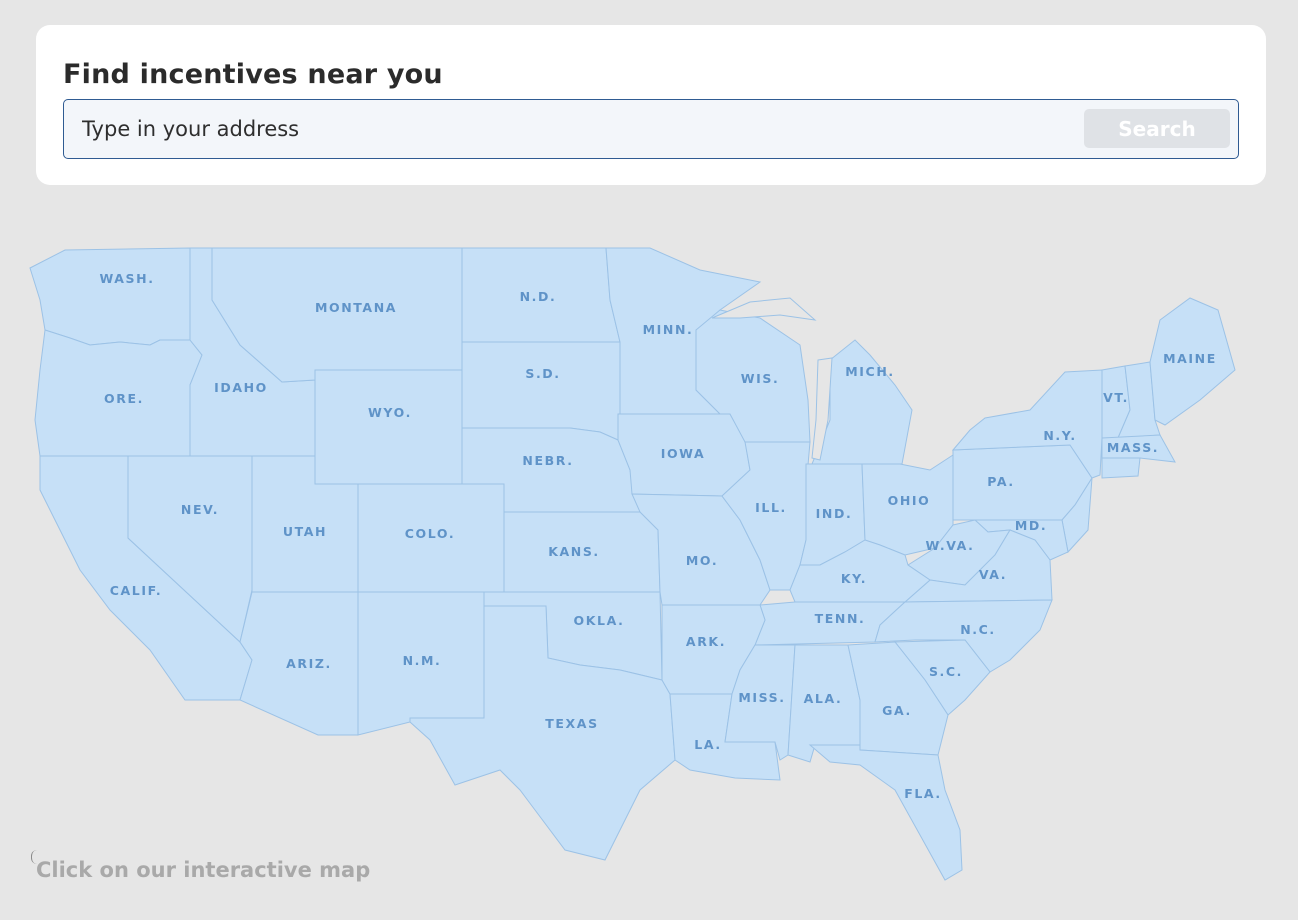 The width and height of the screenshot is (1298, 920). Describe the element at coordinates (569, 128) in the screenshot. I see `address-input` at that location.